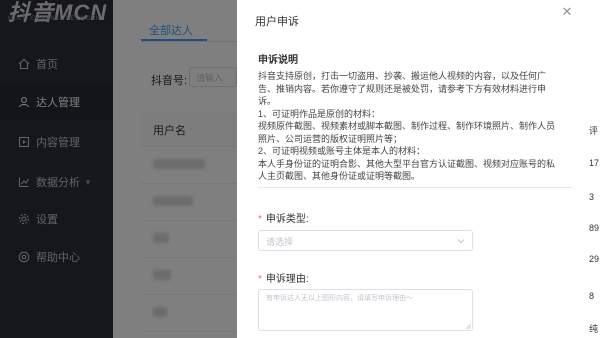  Describe the element at coordinates (592, 197) in the screenshot. I see `cell-value: 3` at that location.